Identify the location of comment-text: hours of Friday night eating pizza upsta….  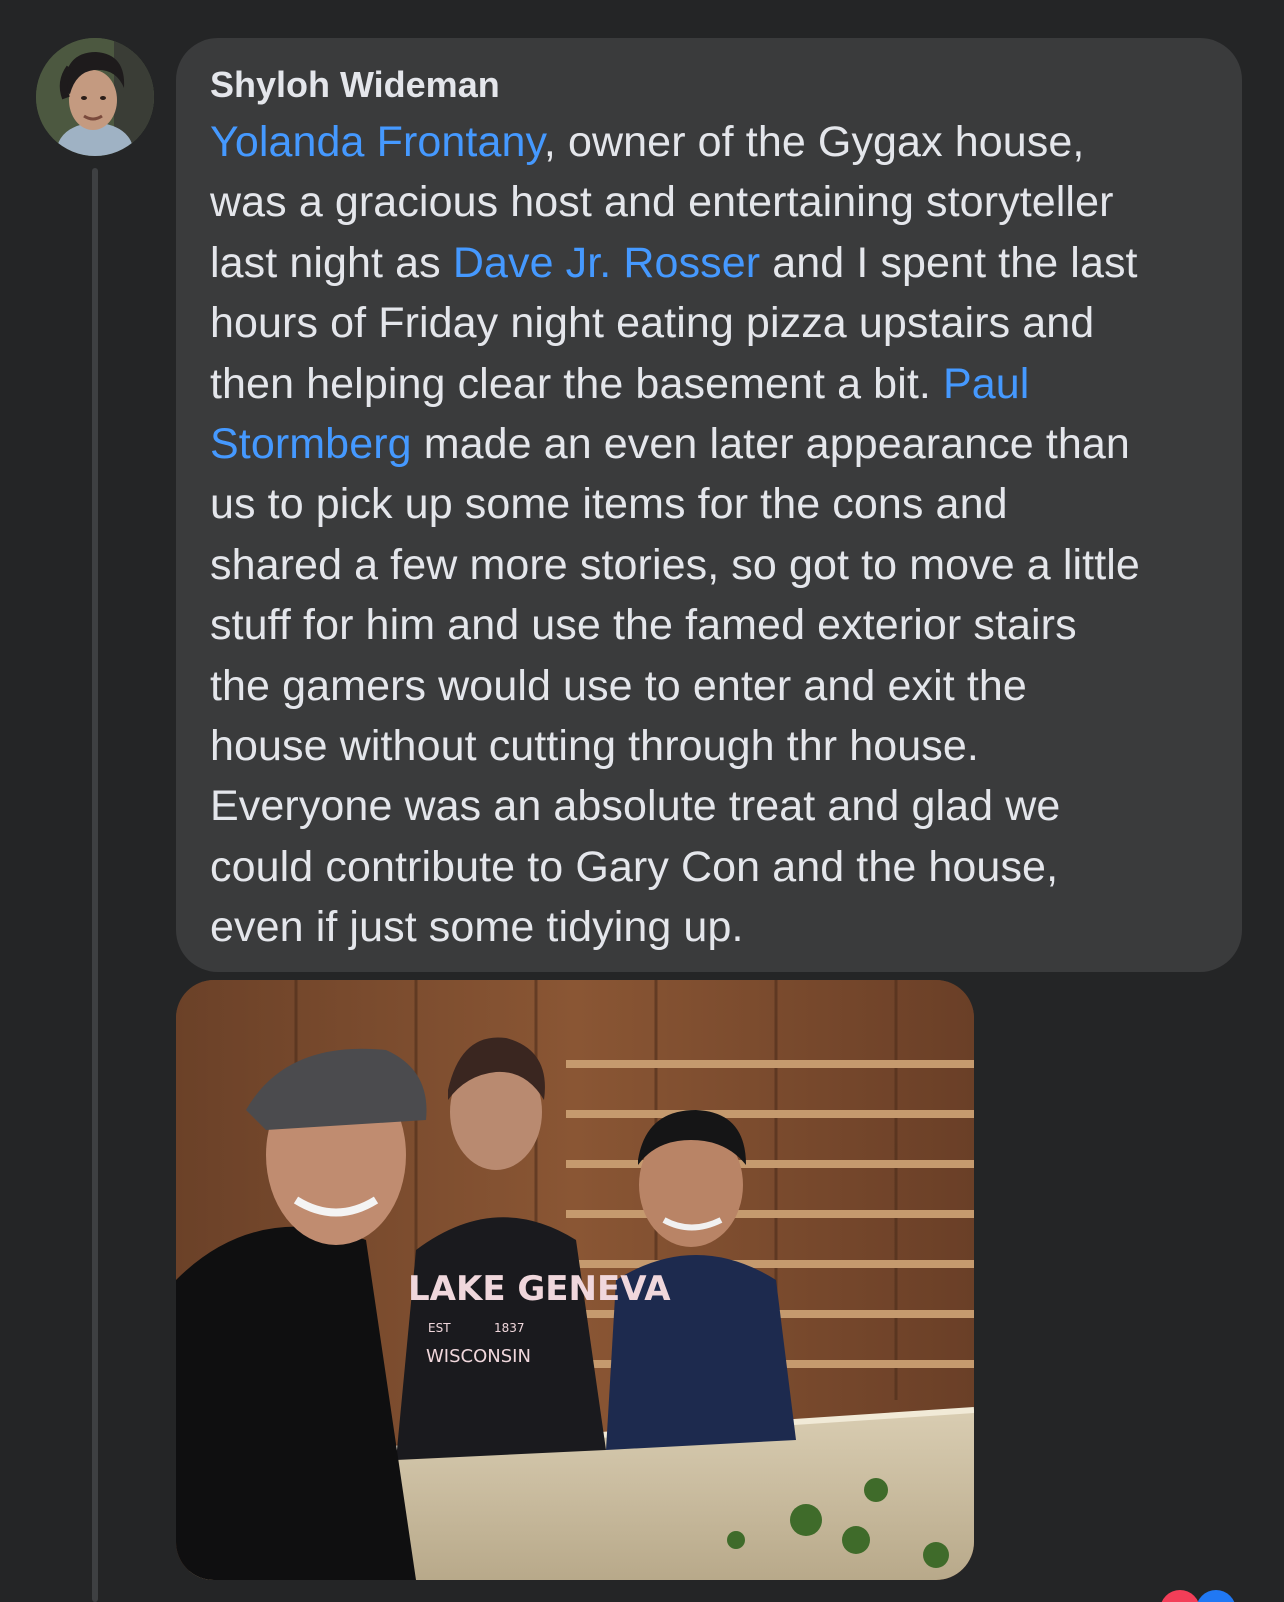
(652, 323).